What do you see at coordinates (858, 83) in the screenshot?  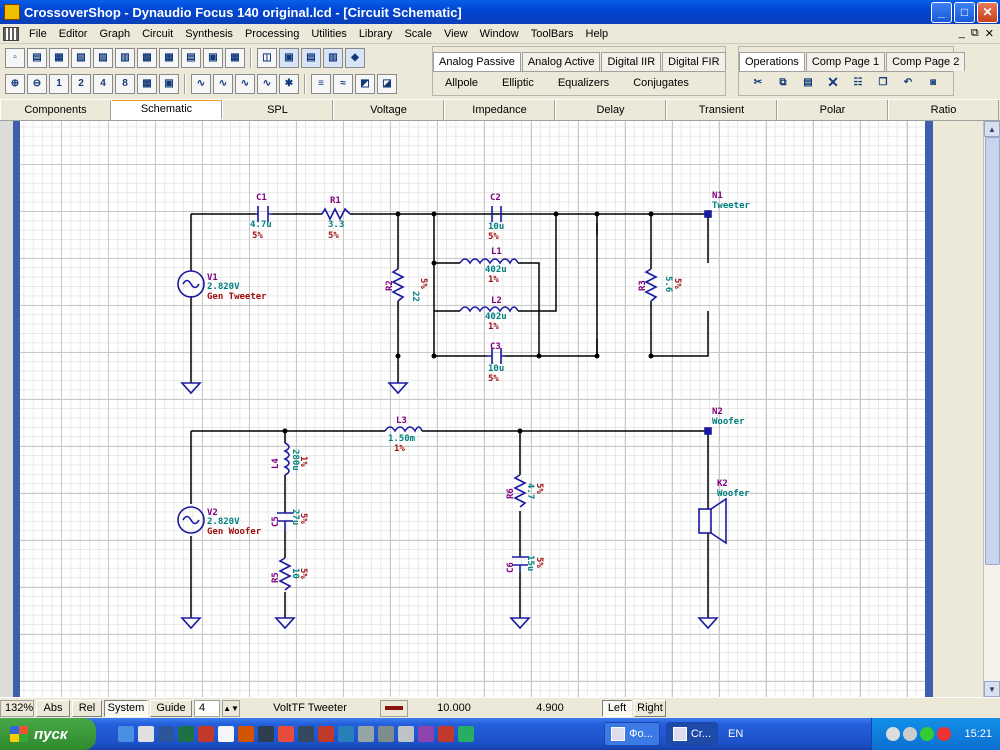 I see `properties-icon: ☷` at bounding box center [858, 83].